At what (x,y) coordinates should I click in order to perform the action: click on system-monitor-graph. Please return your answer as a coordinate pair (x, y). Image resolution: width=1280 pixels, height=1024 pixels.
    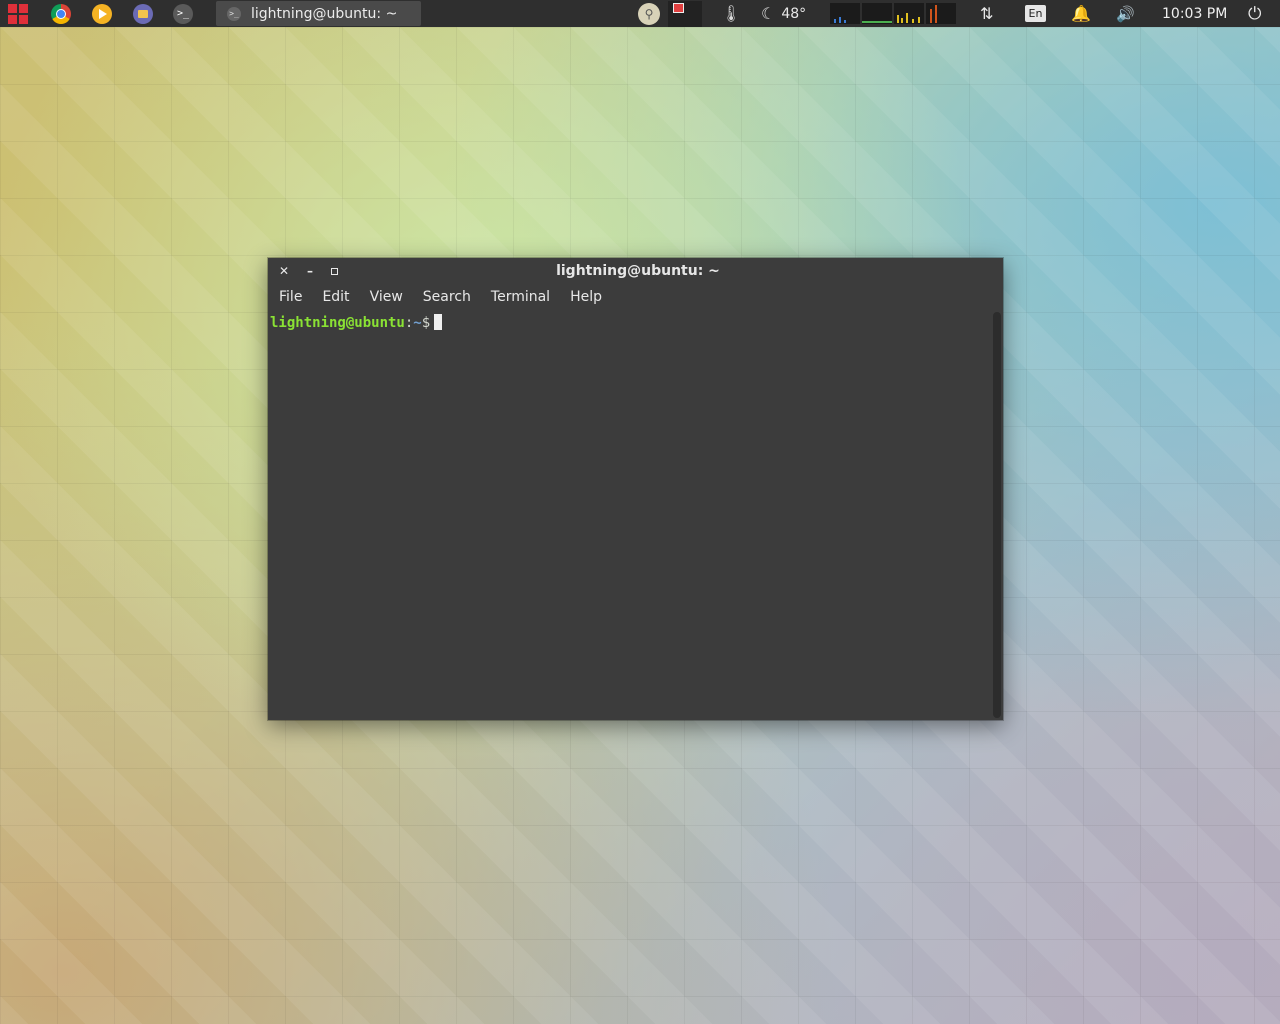
    Looking at the image, I should click on (893, 13).